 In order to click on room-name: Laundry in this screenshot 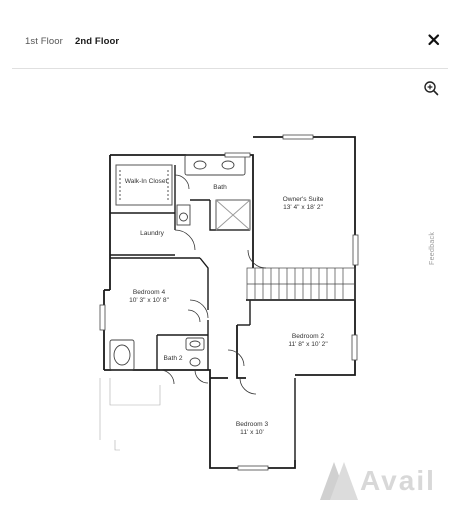, I will do `click(152, 233)`.